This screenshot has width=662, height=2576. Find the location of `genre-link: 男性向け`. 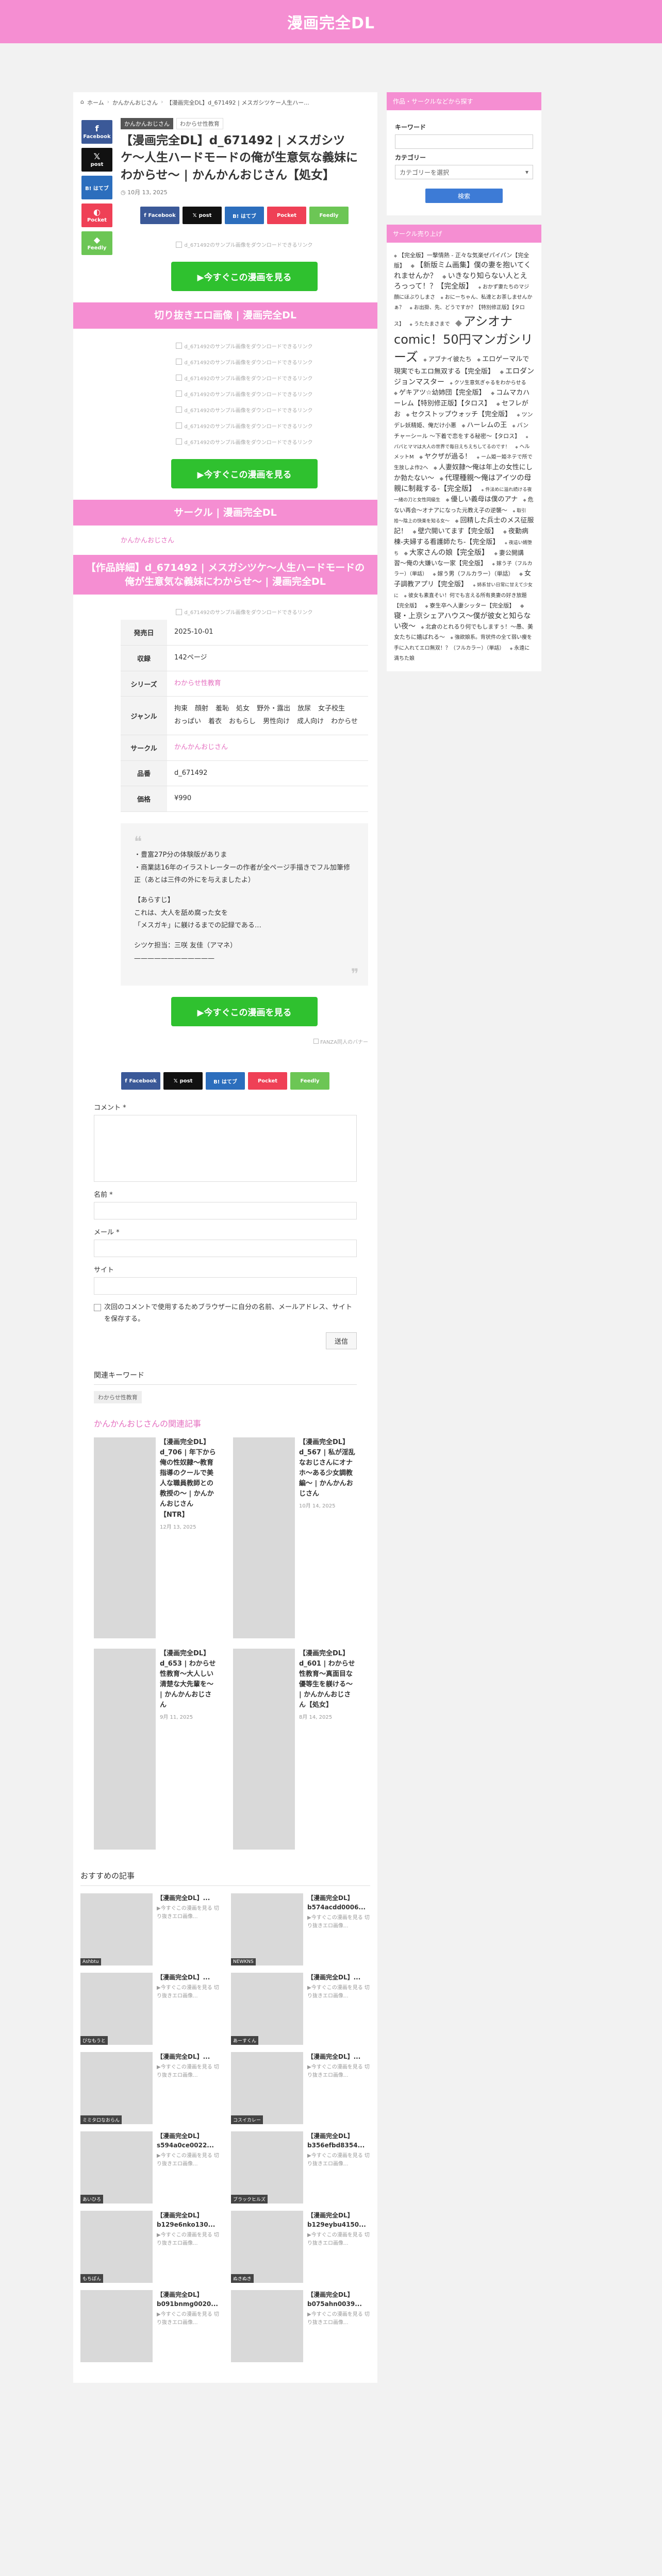

genre-link: 男性向け is located at coordinates (276, 722).